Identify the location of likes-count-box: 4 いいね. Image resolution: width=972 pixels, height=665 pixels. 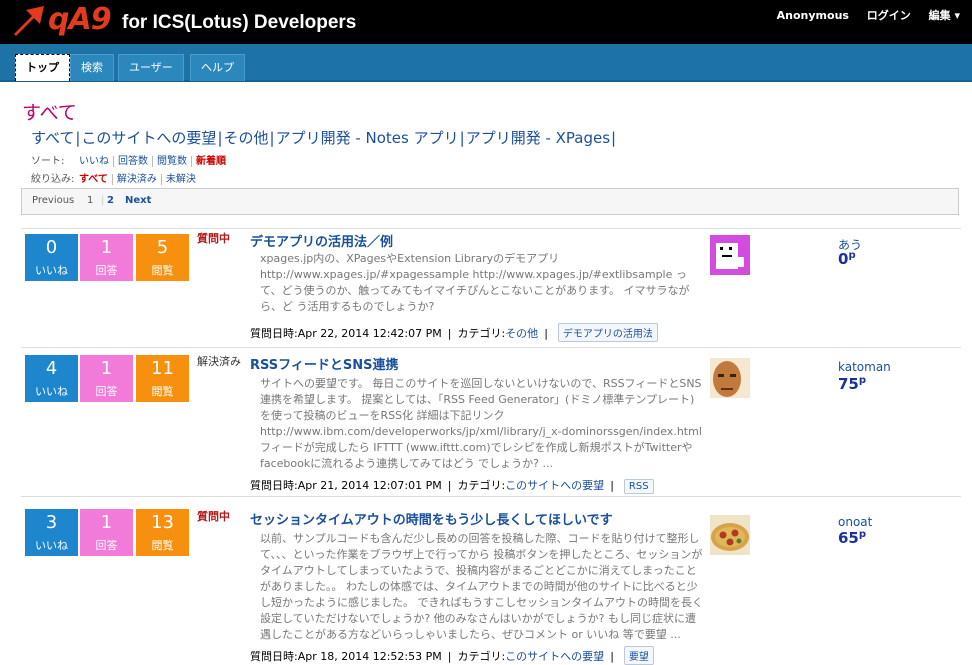
(51, 378).